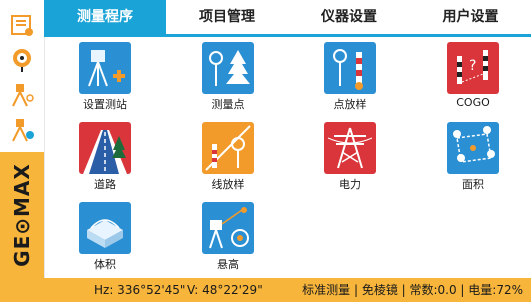 Image resolution: width=531 pixels, height=302 pixels. I want to click on tab-instrument-settings: 仪器设置, so click(349, 17).